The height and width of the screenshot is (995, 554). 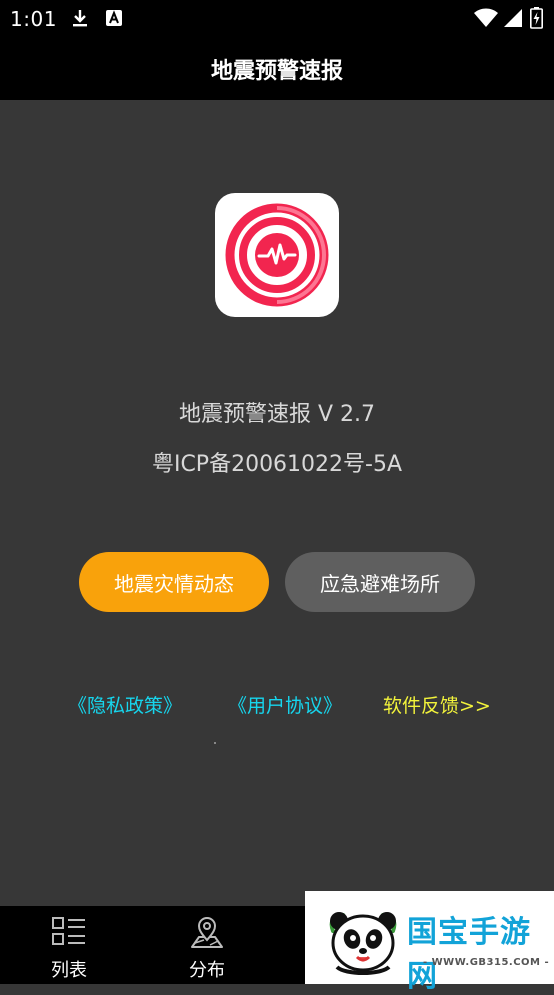 I want to click on wifi-icon, so click(x=486, y=17).